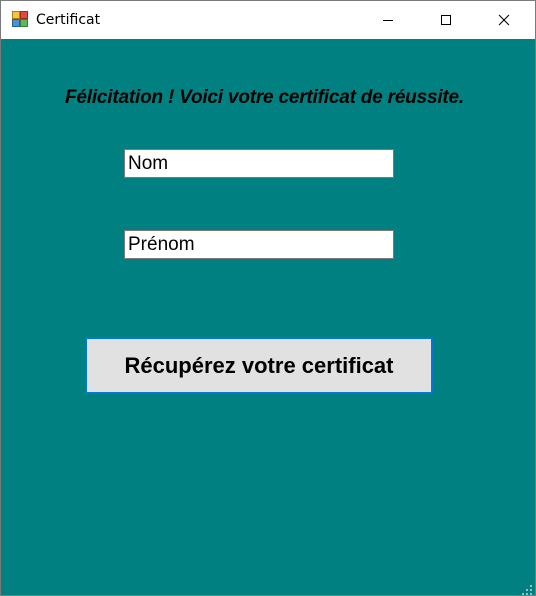  What do you see at coordinates (259, 163) in the screenshot?
I see `nom-input` at bounding box center [259, 163].